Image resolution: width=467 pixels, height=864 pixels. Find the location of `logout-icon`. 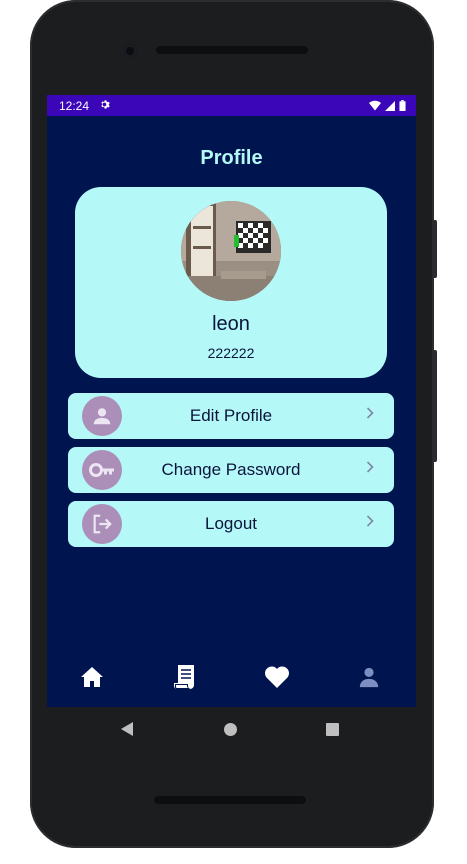

logout-icon is located at coordinates (102, 524).